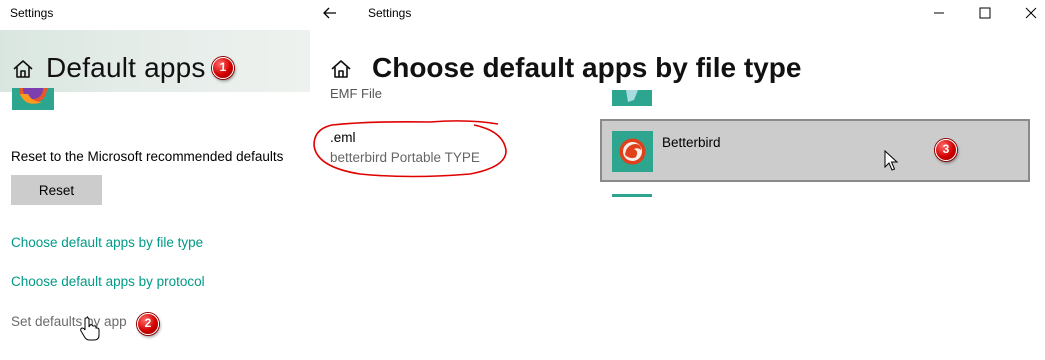 The width and height of the screenshot is (1045, 360). I want to click on link-default-apps-by-file-type: Choose default apps by file type, so click(107, 242).